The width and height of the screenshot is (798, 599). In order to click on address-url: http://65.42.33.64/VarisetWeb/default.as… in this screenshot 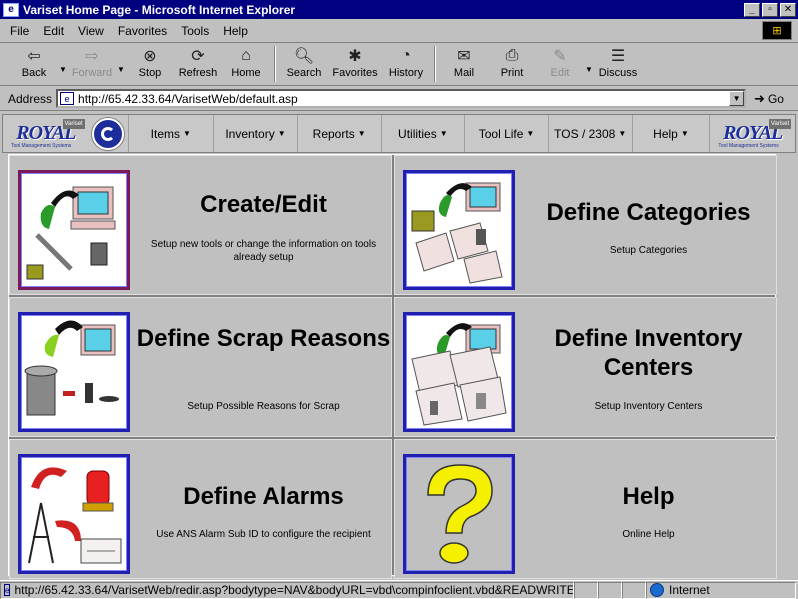, I will do `click(188, 98)`.